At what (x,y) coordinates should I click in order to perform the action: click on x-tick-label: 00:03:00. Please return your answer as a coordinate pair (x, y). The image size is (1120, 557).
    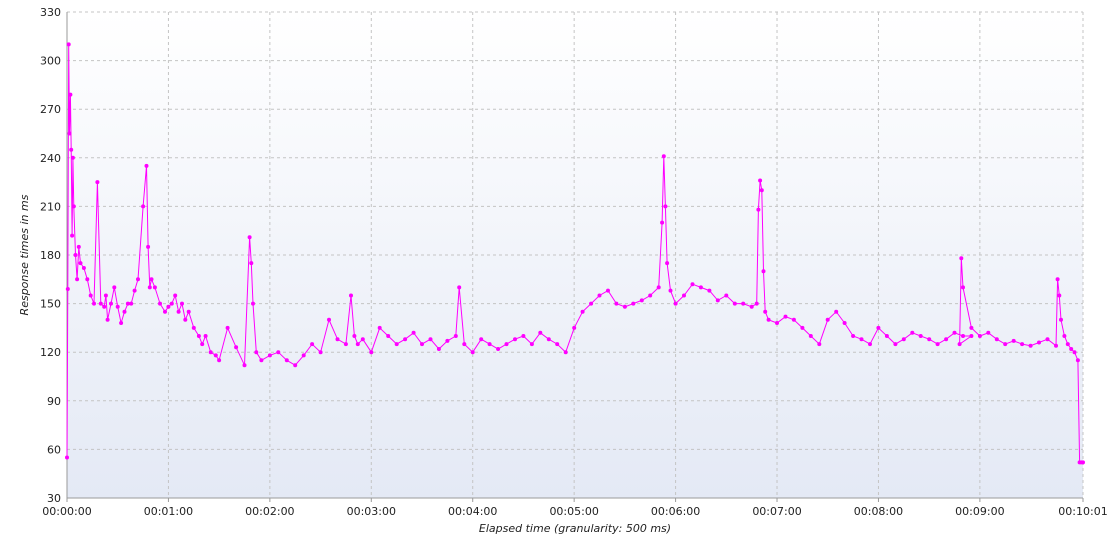
    Looking at the image, I should click on (371, 511).